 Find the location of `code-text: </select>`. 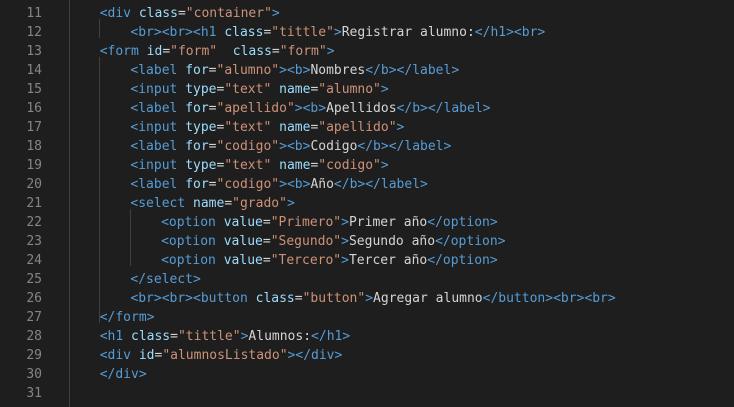

code-text: </select> is located at coordinates (165, 279).